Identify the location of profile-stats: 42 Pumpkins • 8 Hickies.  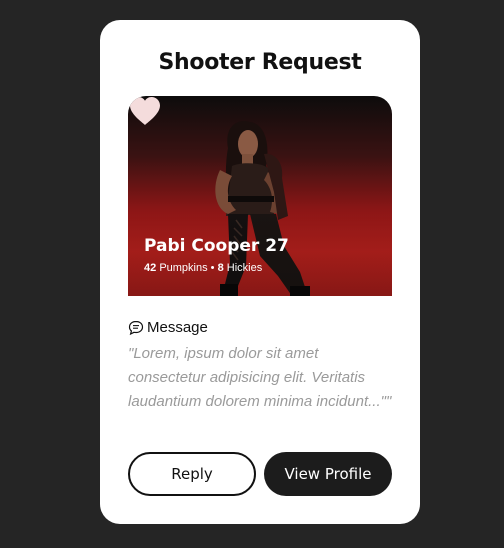
(203, 268).